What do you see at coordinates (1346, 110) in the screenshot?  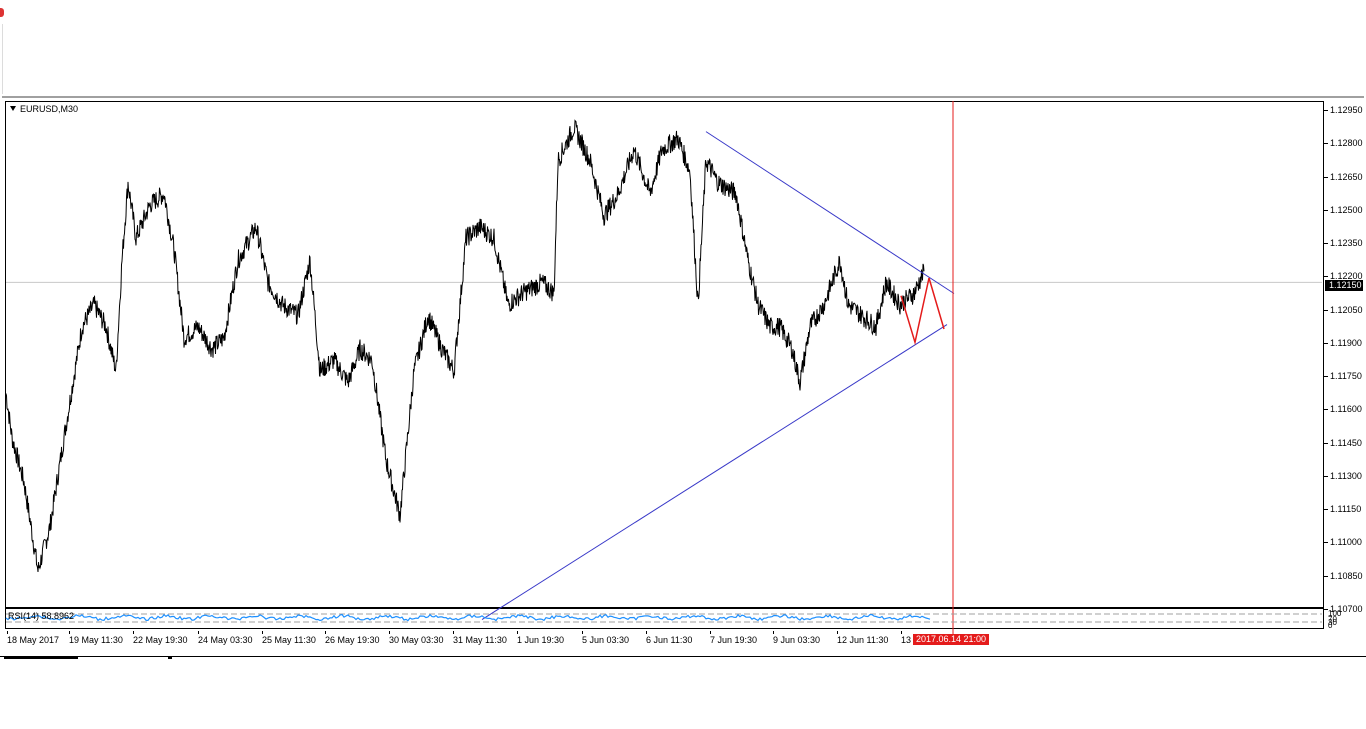 I see `price-tick-label: 1.12950` at bounding box center [1346, 110].